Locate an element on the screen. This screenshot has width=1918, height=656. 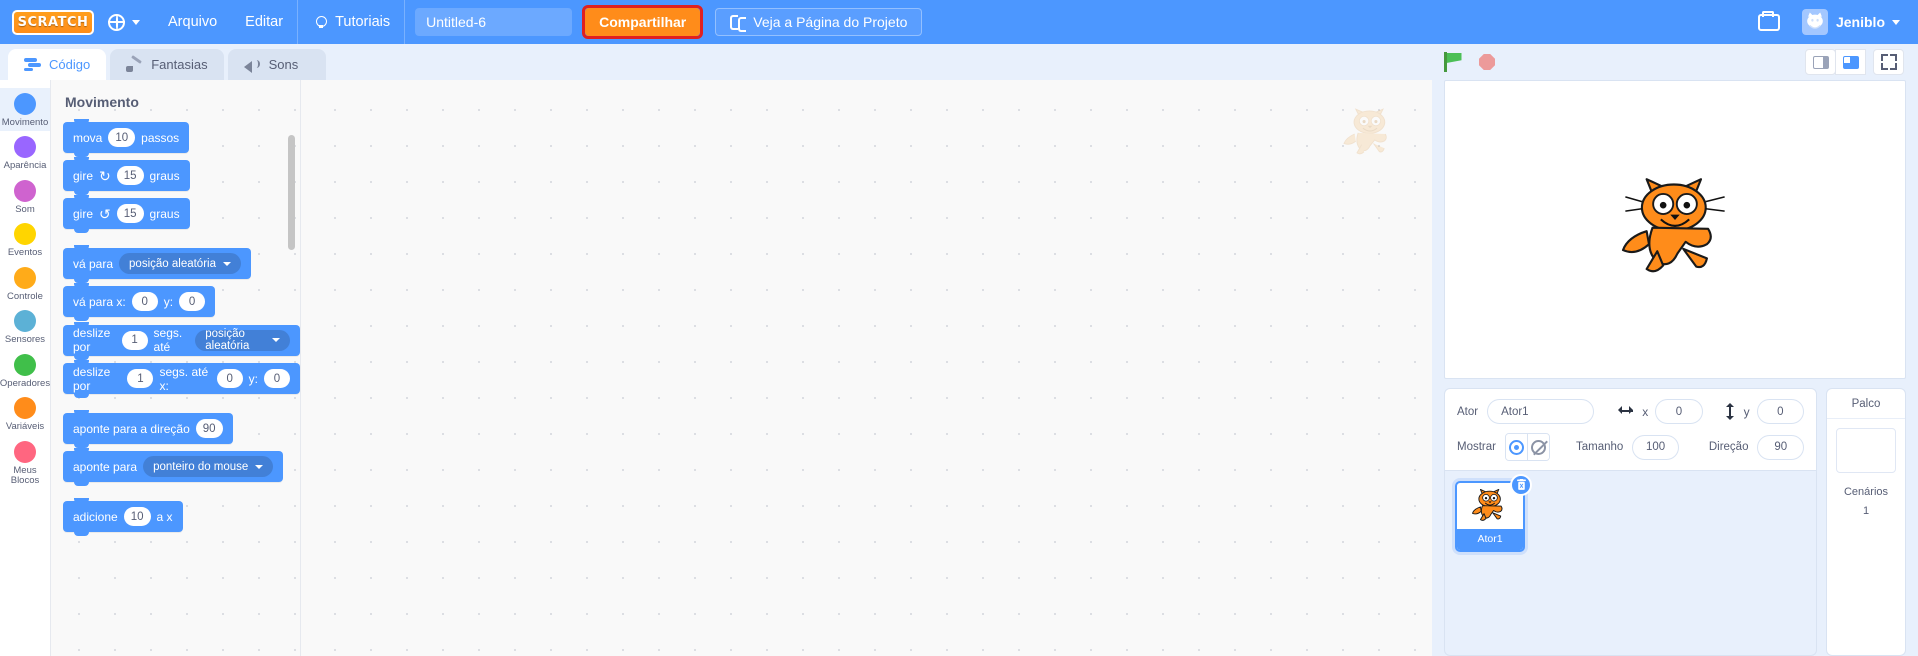
project-page-button: Veja a Página do Projeto is located at coordinates (819, 22).